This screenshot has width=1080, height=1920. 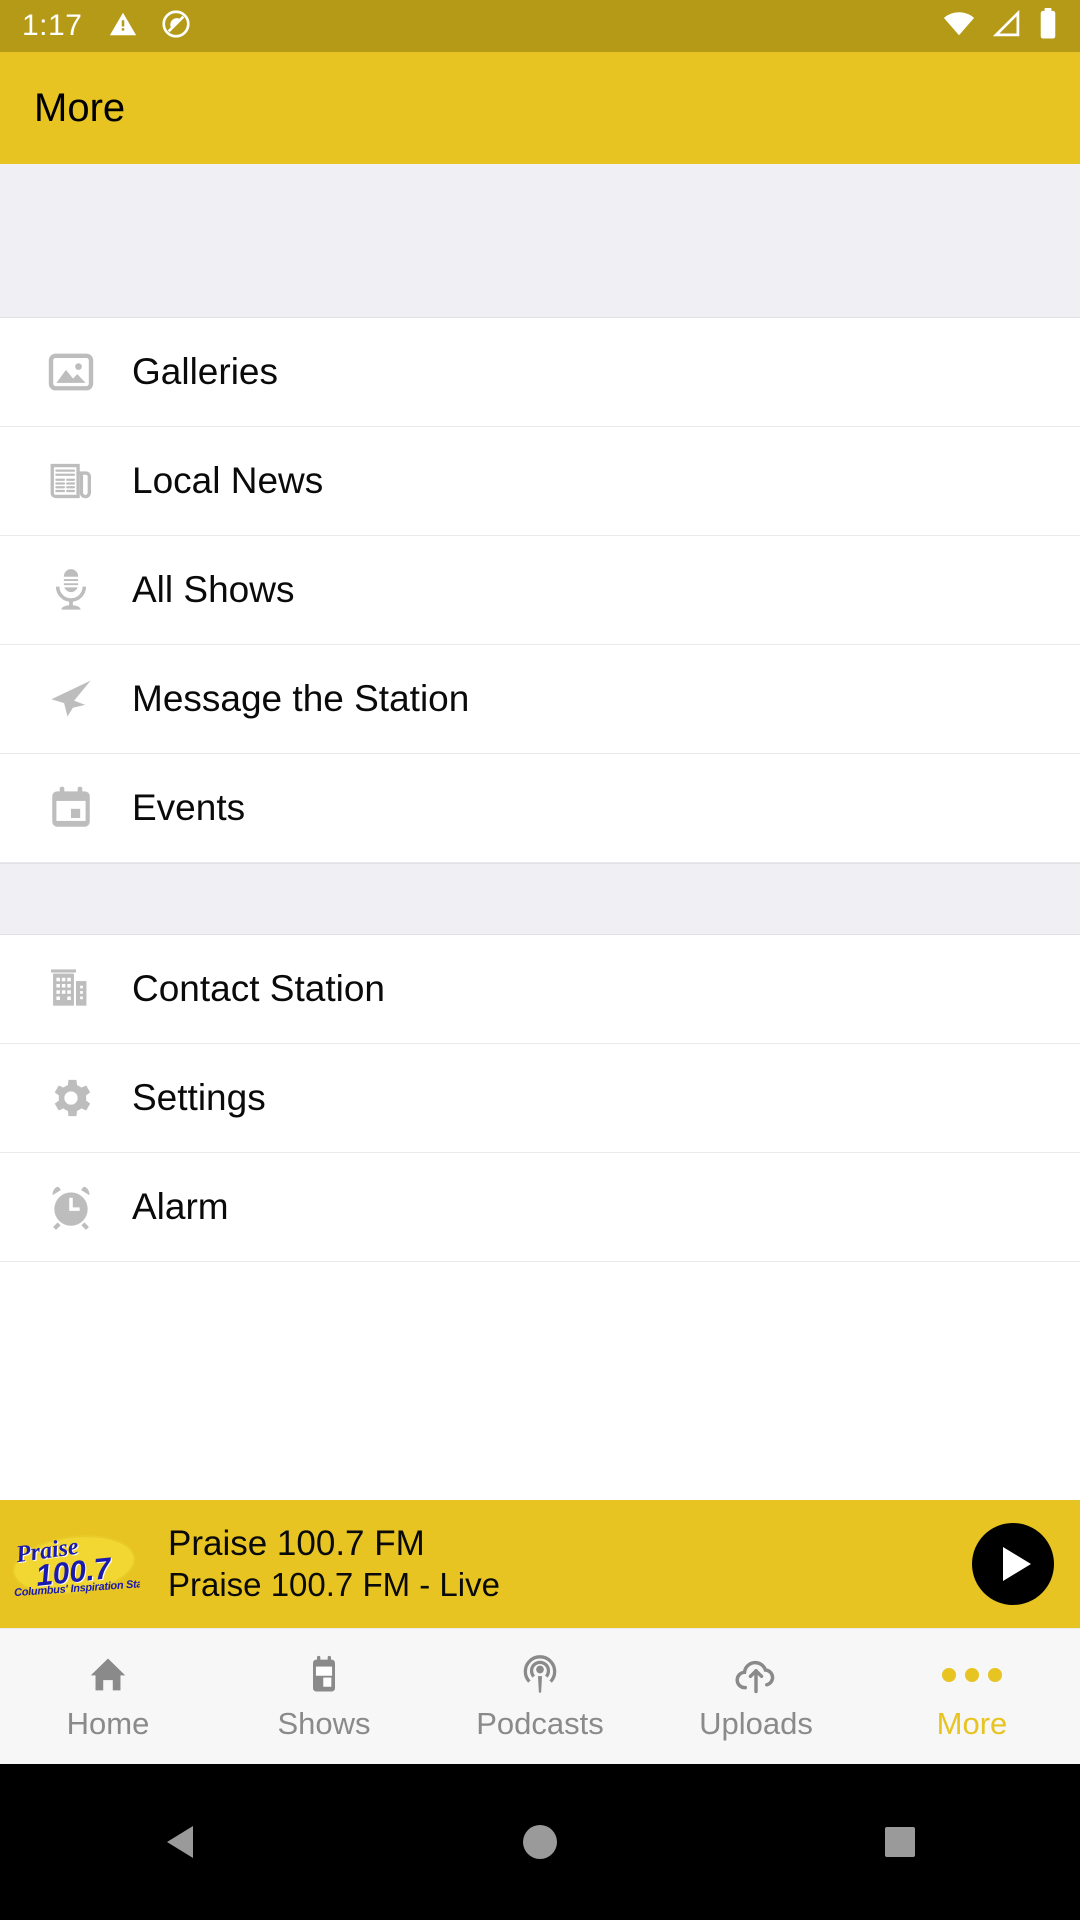 I want to click on menu-item-message-the-station: Message the Station, so click(x=540, y=699).